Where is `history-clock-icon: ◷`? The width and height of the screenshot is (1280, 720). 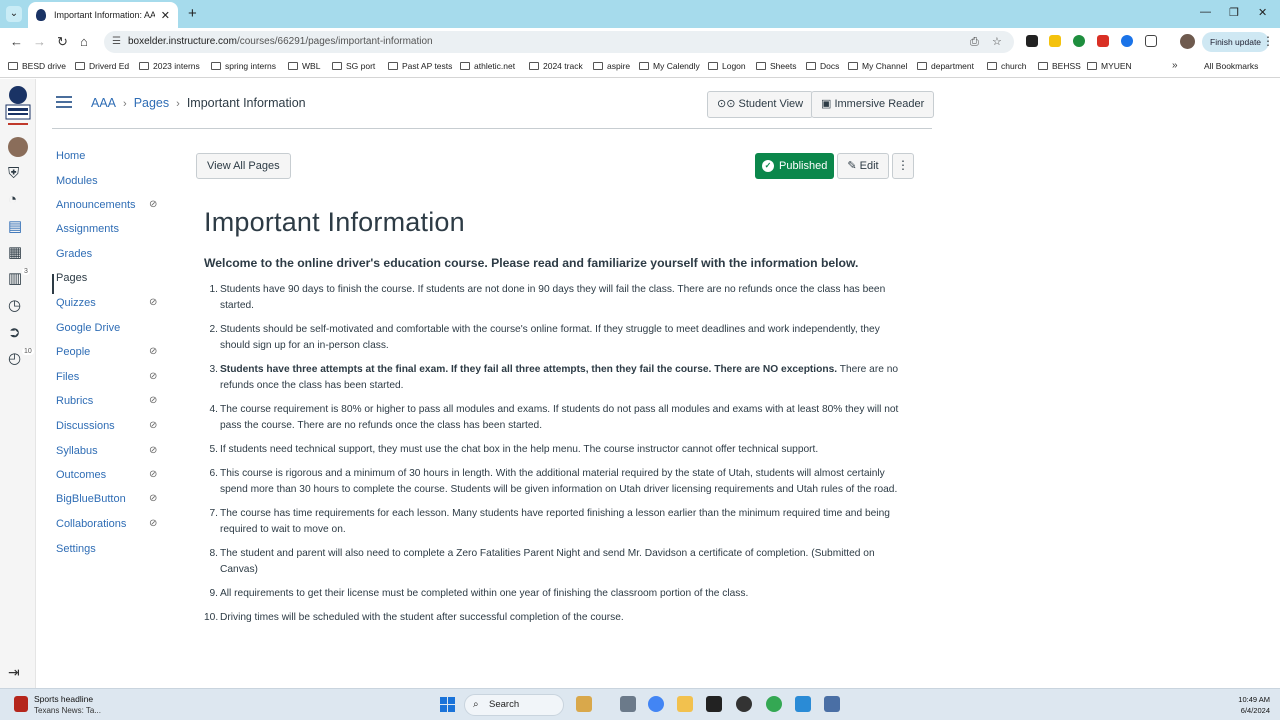
history-clock-icon: ◷ is located at coordinates (14, 305).